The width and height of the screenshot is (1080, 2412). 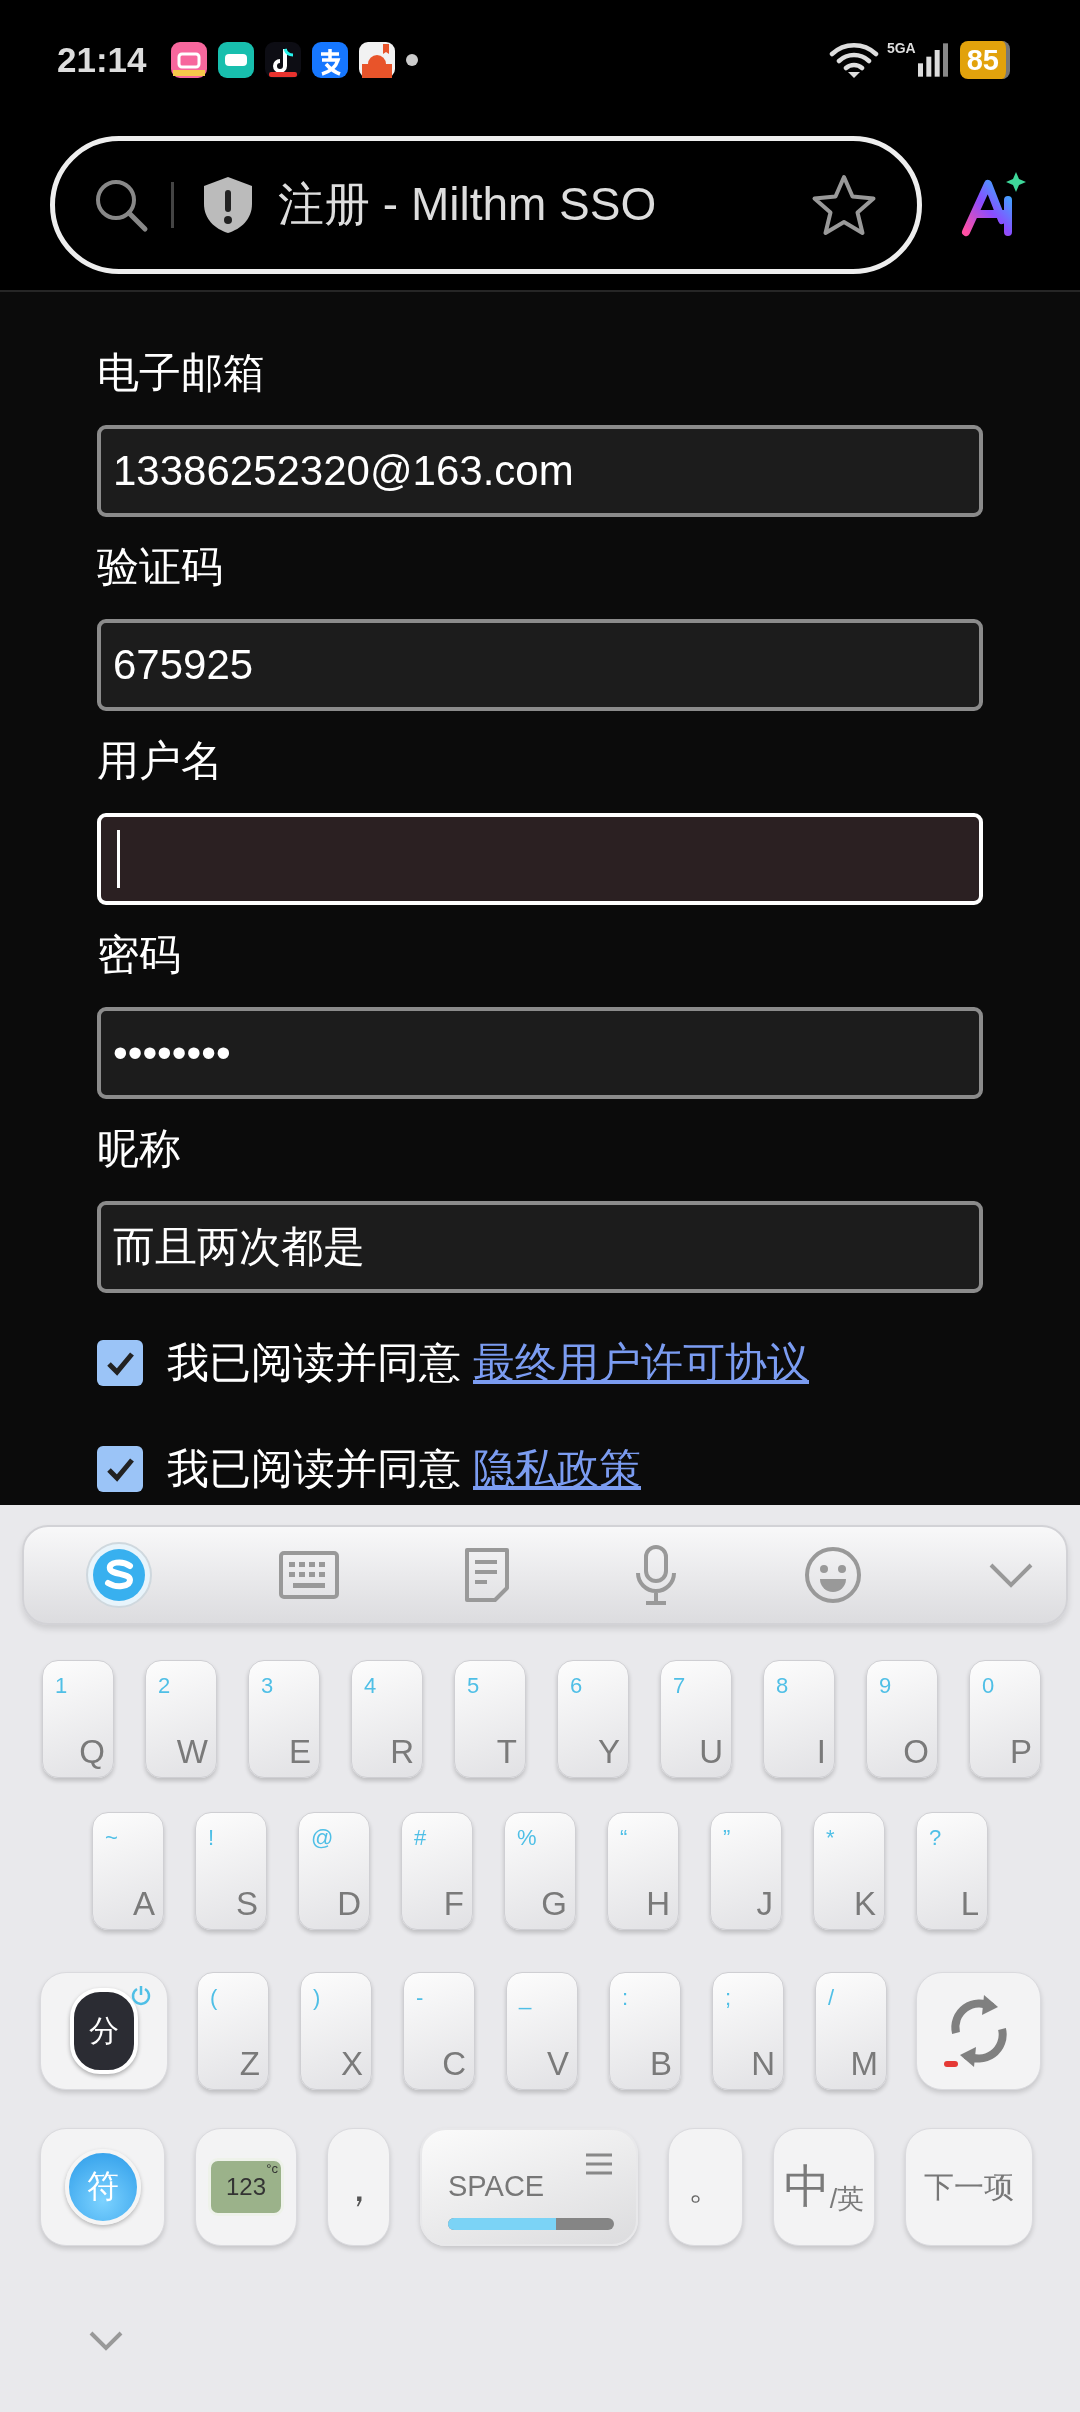 I want to click on field-label: 用户名, so click(x=160, y=761).